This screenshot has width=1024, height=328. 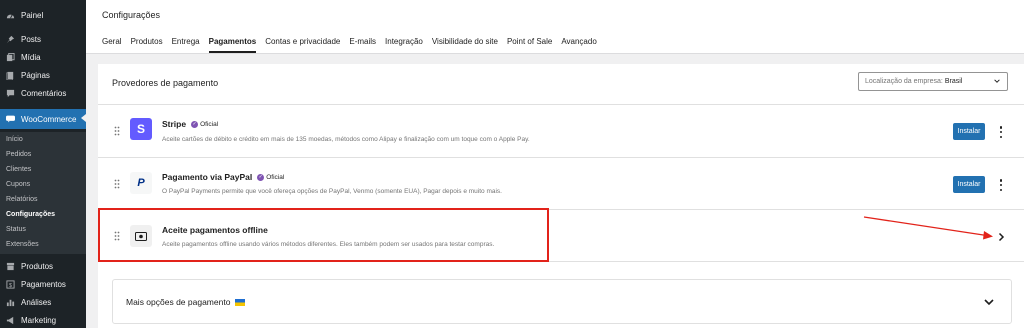 I want to click on tab-produtos: Produtos, so click(x=147, y=45).